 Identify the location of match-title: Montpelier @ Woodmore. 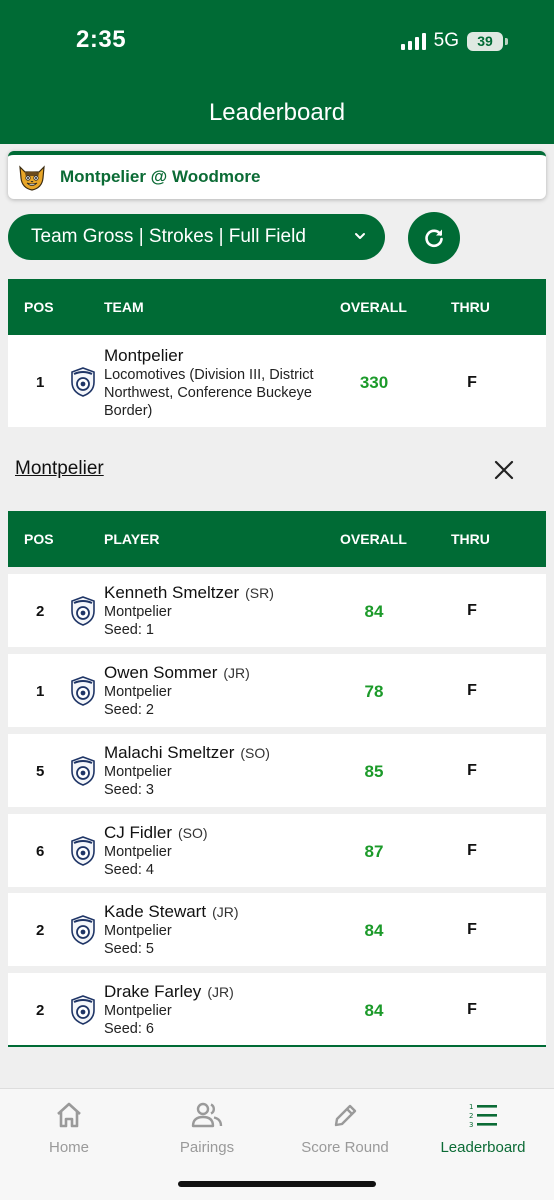
(160, 176).